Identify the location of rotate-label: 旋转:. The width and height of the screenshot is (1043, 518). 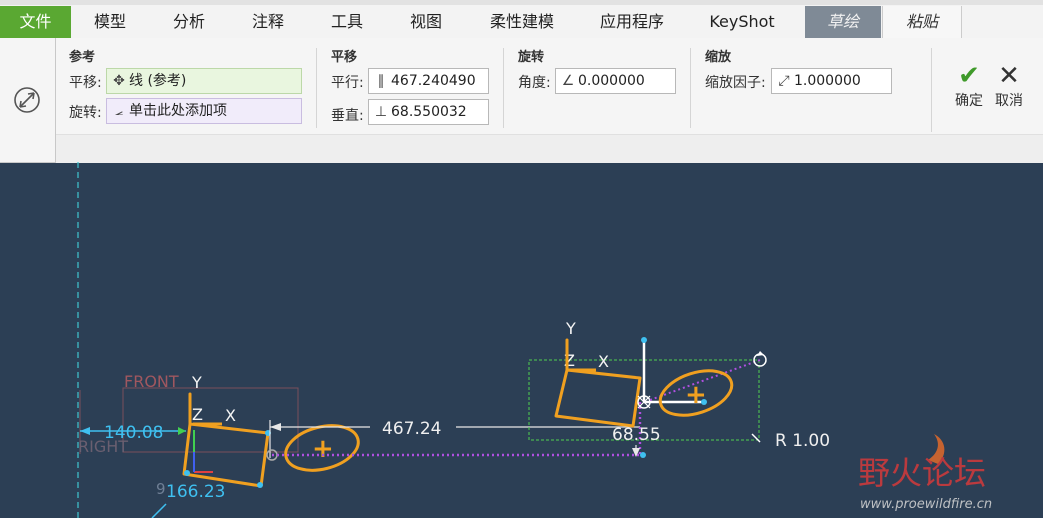
(85, 113).